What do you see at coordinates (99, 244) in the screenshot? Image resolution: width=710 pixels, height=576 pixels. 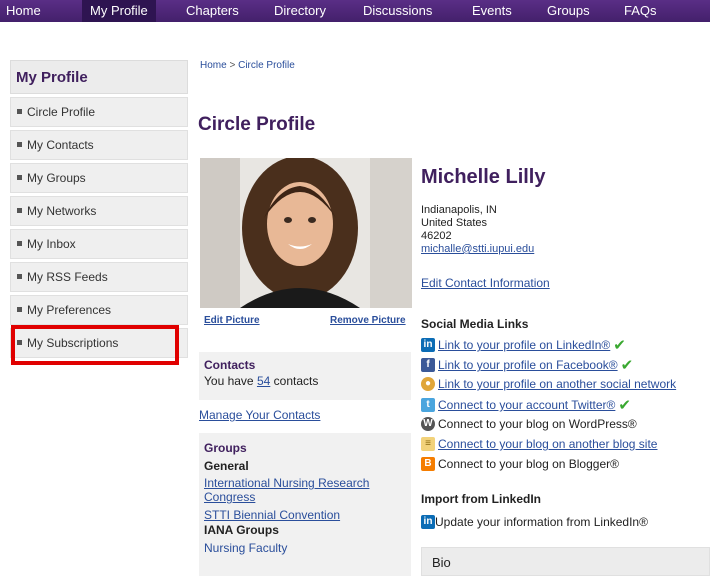 I see `sidebar-item-my-inbox: My Inbox` at bounding box center [99, 244].